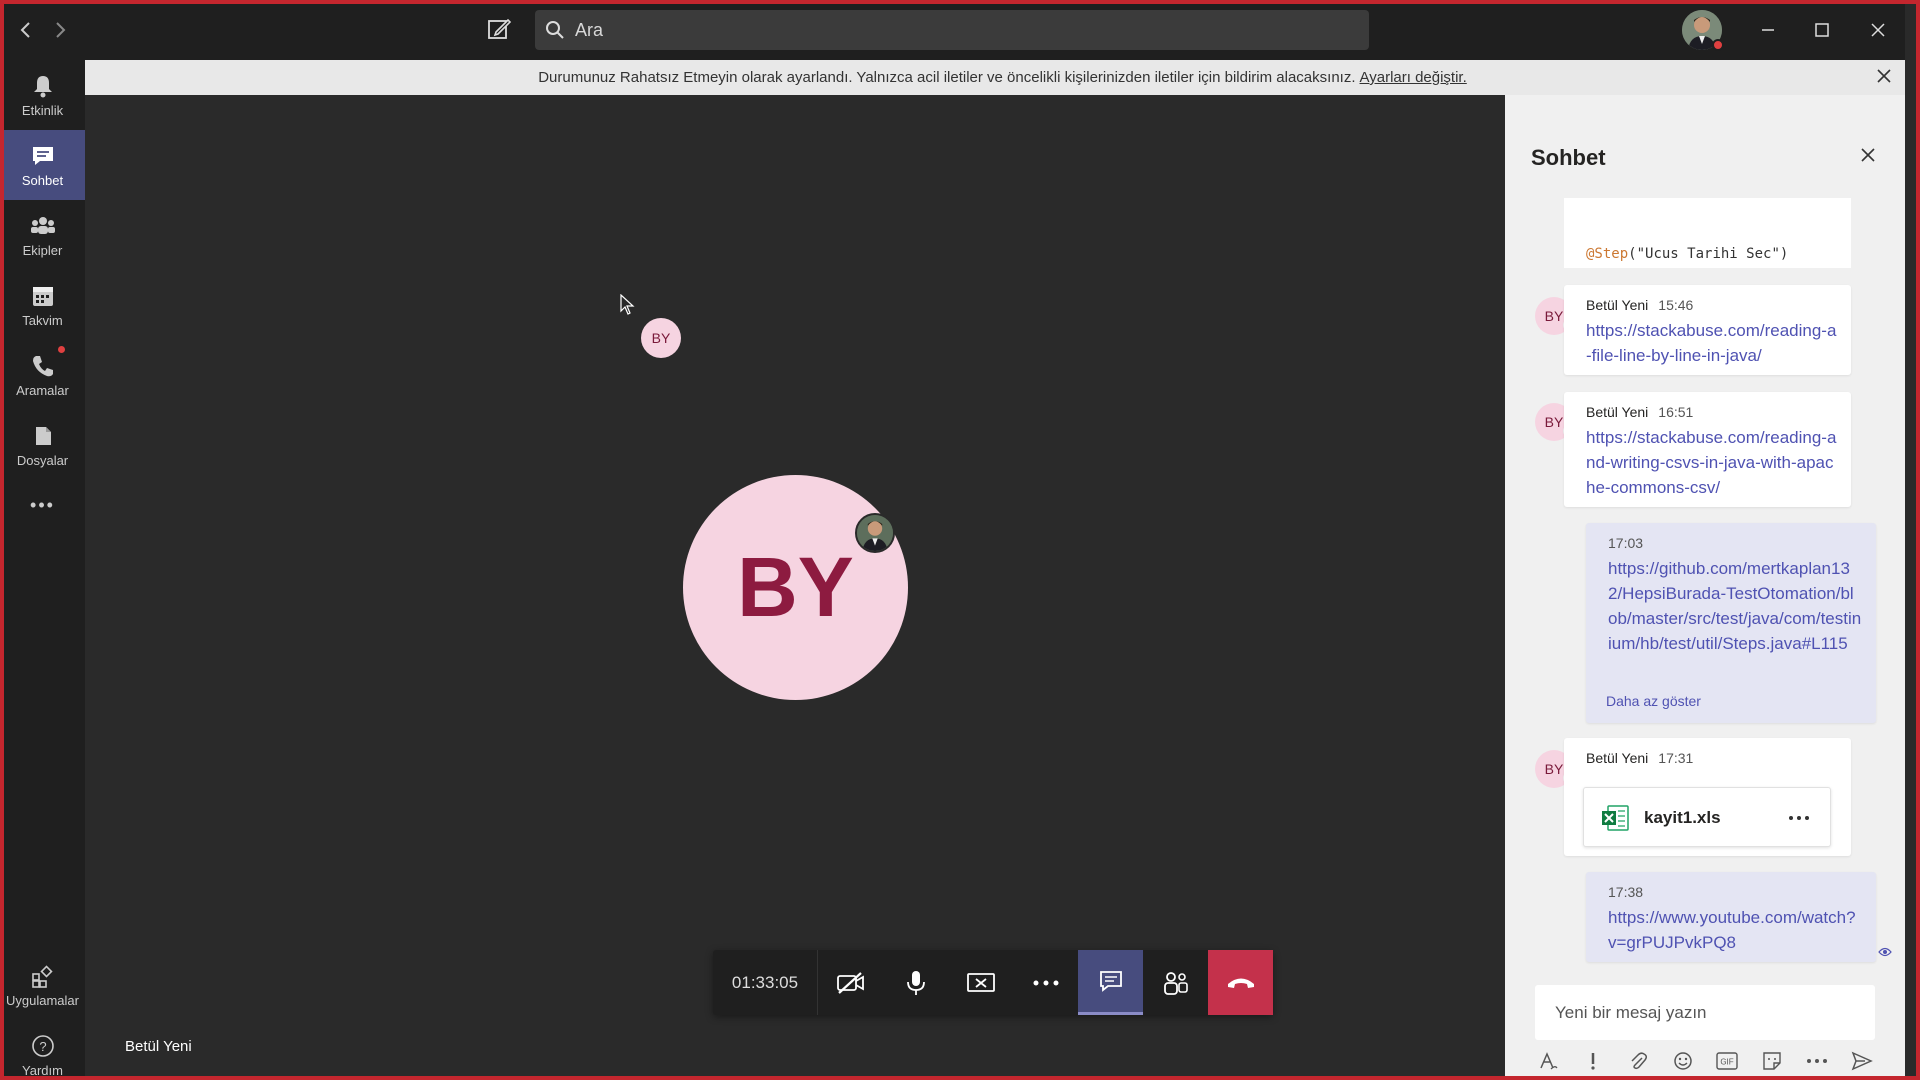  I want to click on hang-up-button, so click(1240, 982).